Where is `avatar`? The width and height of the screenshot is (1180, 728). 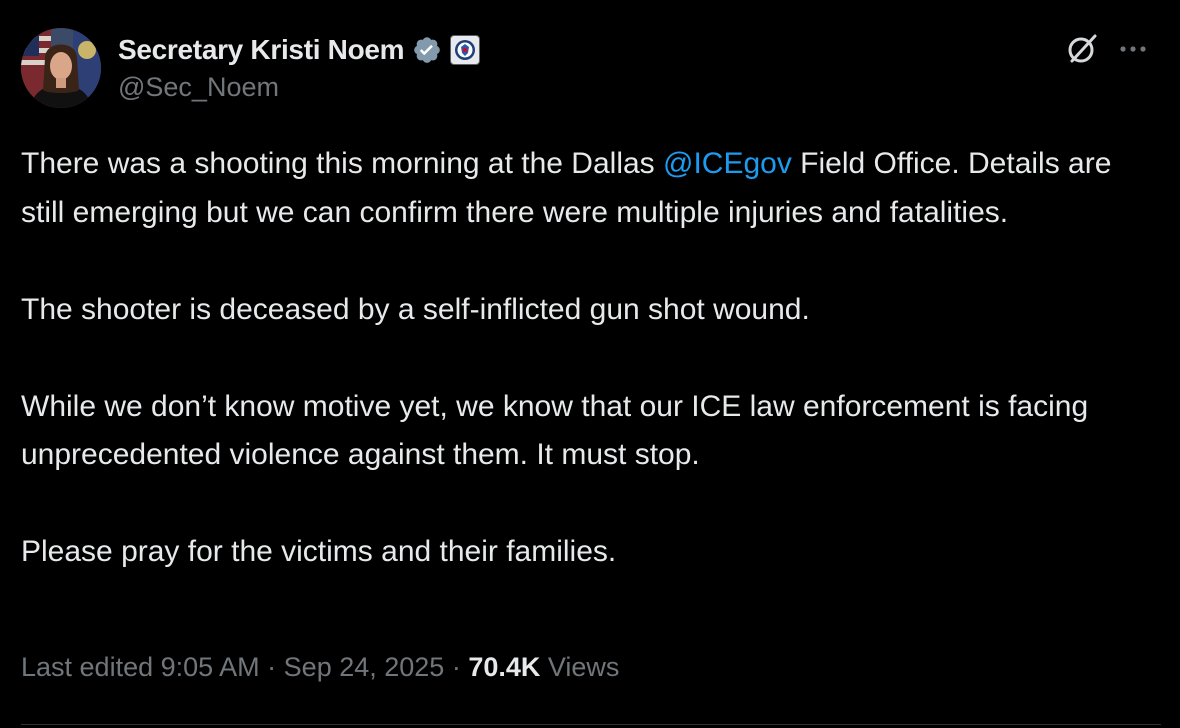 avatar is located at coordinates (61, 68).